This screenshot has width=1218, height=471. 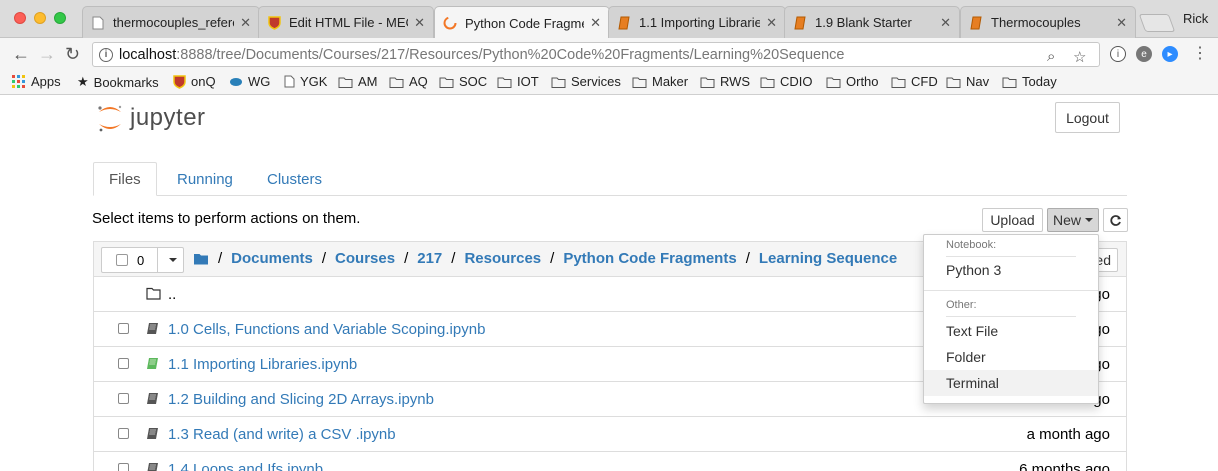 What do you see at coordinates (518, 81) in the screenshot?
I see `bookmark-iot: IOT` at bounding box center [518, 81].